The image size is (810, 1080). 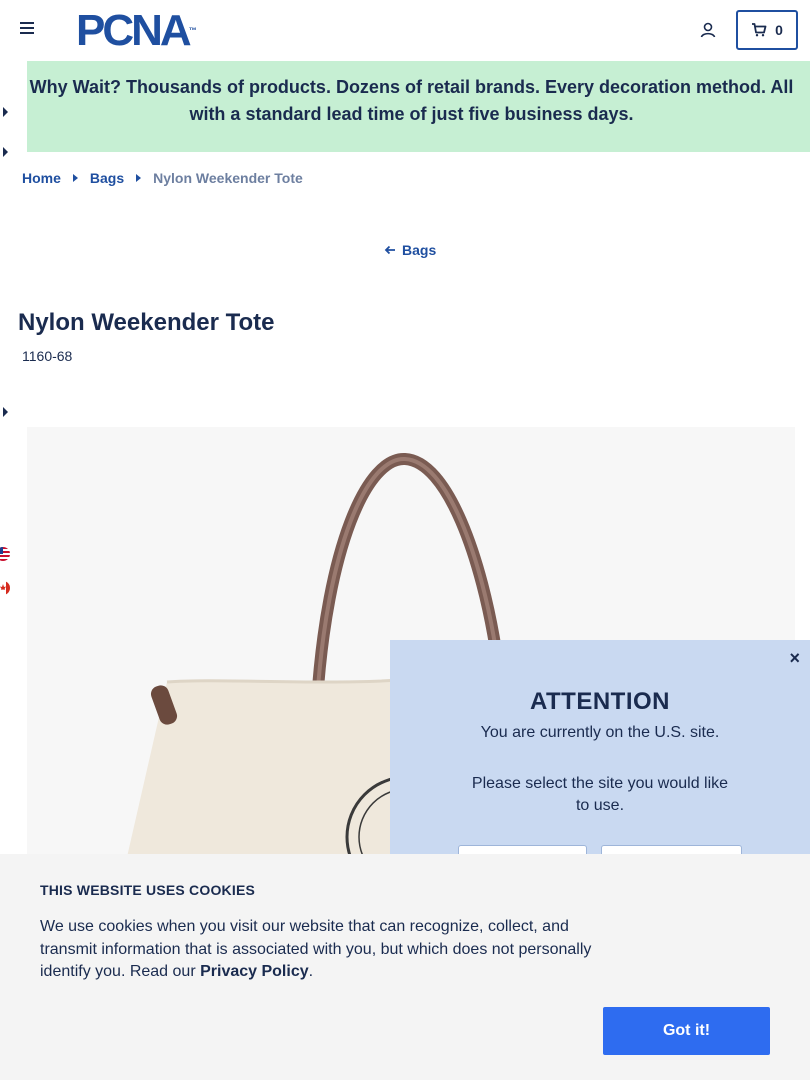 What do you see at coordinates (5, 554) in the screenshot?
I see `us-flag-icon` at bounding box center [5, 554].